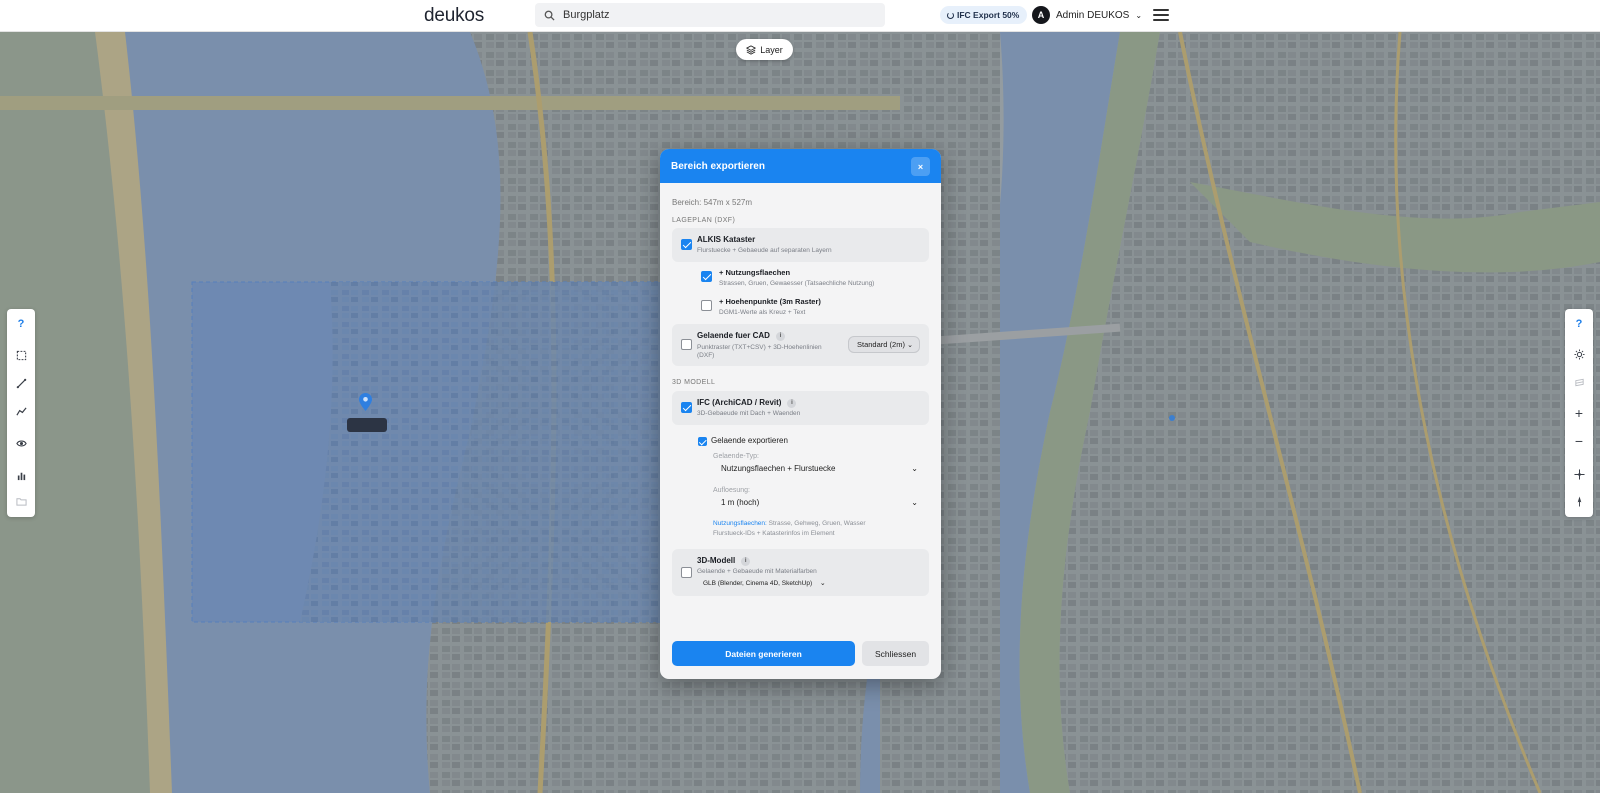 This screenshot has width=1600, height=793. What do you see at coordinates (718, 166) in the screenshot?
I see `dialog-title: Bereich exportieren` at bounding box center [718, 166].